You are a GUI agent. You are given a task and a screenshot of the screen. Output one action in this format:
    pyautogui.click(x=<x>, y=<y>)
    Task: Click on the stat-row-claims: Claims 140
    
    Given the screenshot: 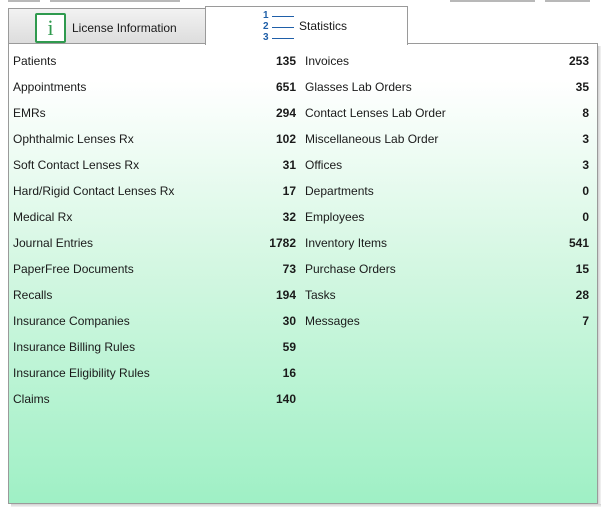 What is the action you would take?
    pyautogui.click(x=154, y=404)
    